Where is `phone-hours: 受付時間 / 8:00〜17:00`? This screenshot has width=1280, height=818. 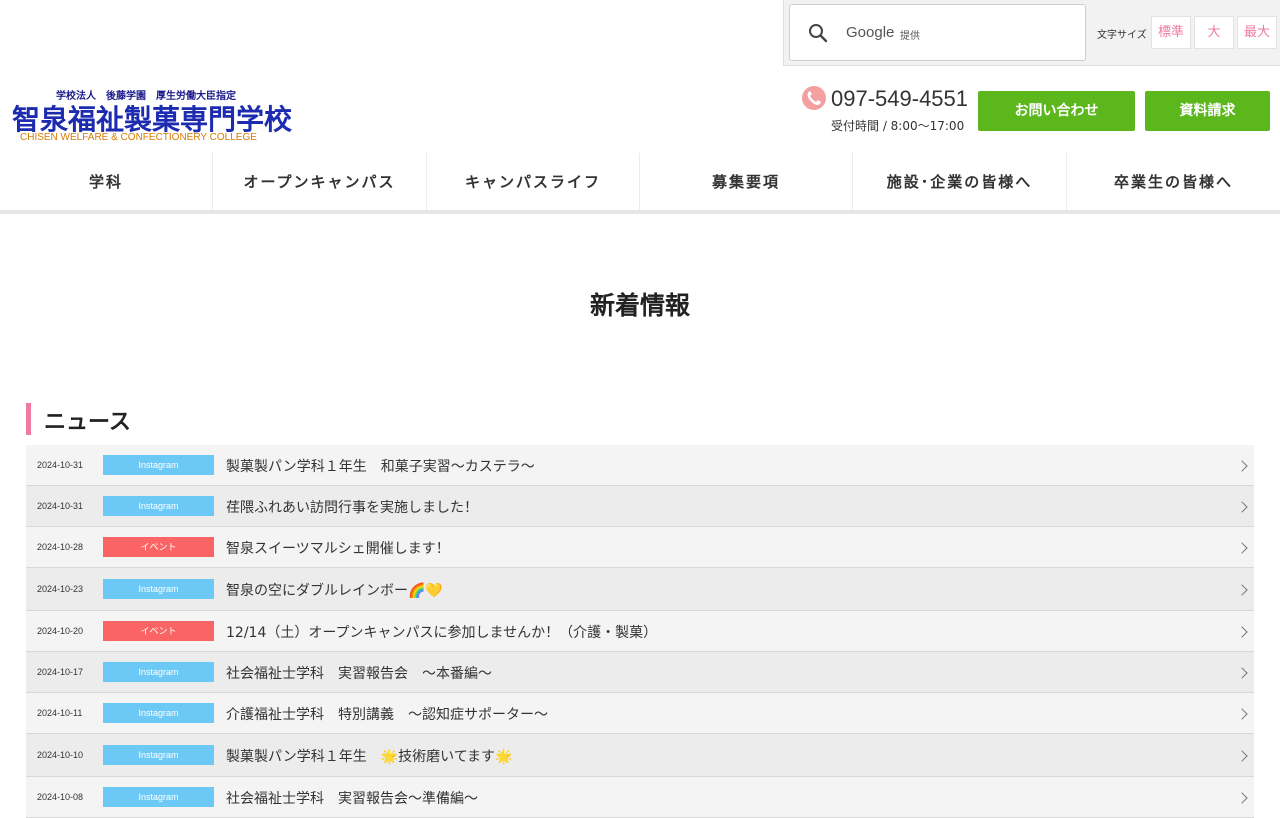 phone-hours: 受付時間 / 8:00〜17:00 is located at coordinates (898, 126).